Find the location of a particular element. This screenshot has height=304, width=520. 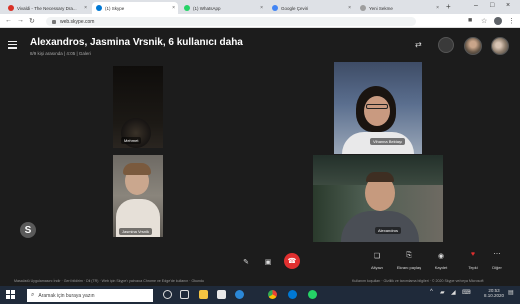

url-field: web.skype.com is located at coordinates (231, 21).